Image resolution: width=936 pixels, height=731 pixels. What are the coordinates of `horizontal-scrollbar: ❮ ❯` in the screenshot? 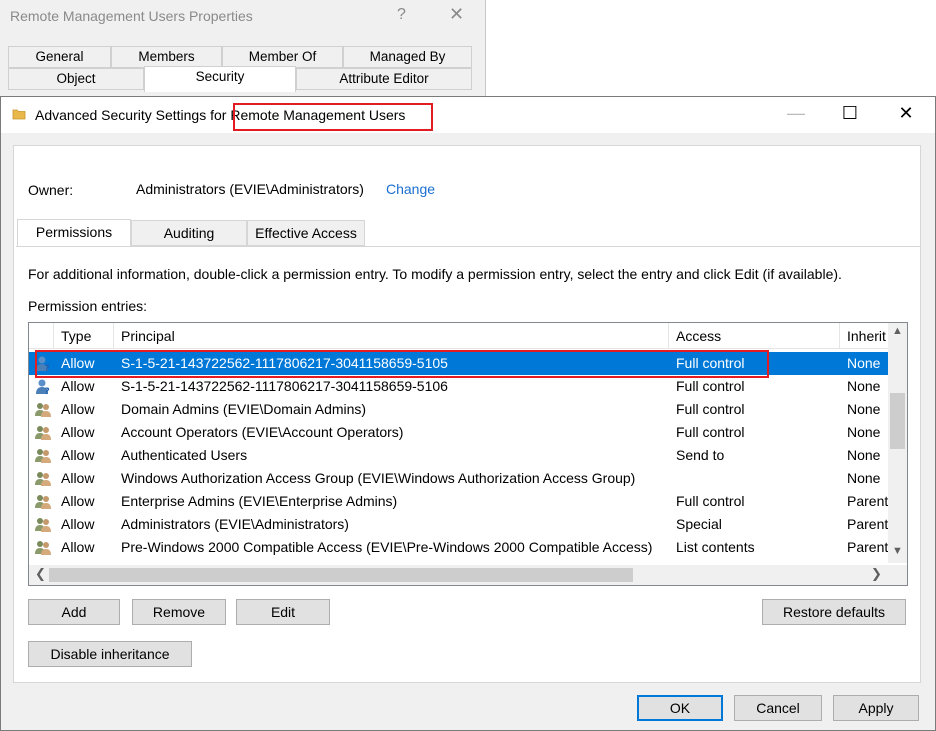 It's located at (468, 575).